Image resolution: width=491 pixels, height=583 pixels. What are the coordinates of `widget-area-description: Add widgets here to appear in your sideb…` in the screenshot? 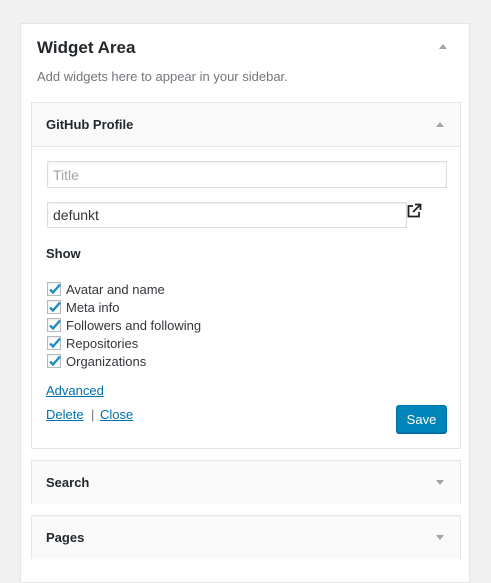 It's located at (162, 76).